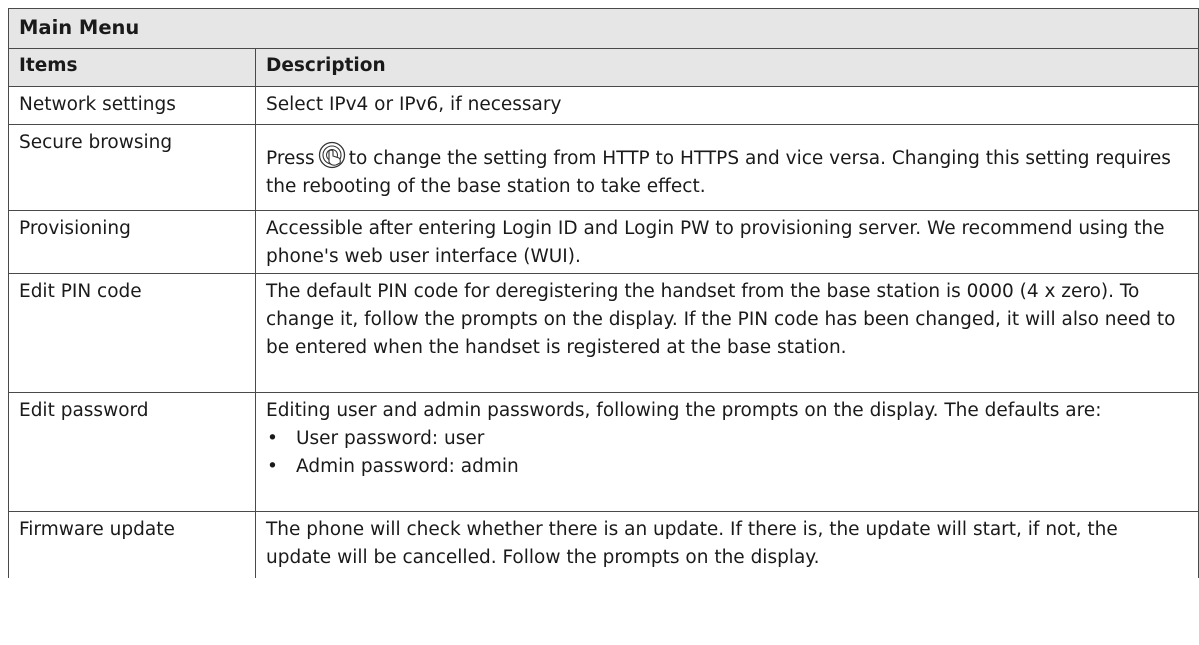 This screenshot has height=645, width=1199. What do you see at coordinates (132, 67) in the screenshot?
I see `header-items: Items` at bounding box center [132, 67].